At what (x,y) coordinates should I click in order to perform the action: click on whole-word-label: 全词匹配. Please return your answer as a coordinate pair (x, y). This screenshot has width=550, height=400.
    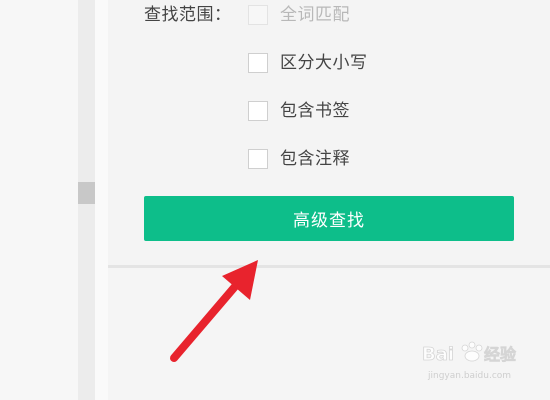
    Looking at the image, I should click on (315, 15).